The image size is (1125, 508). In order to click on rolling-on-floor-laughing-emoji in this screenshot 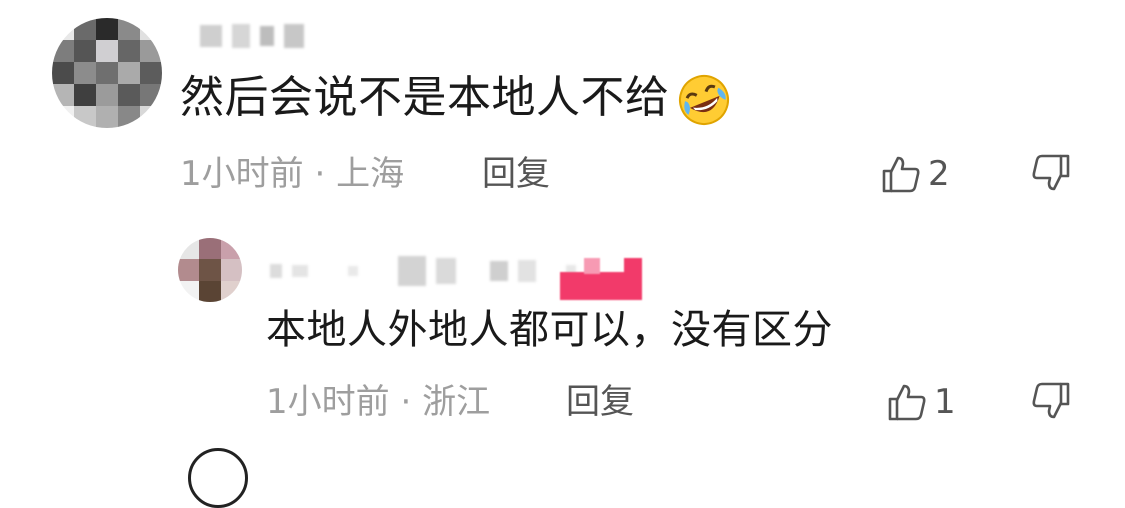, I will do `click(704, 100)`.